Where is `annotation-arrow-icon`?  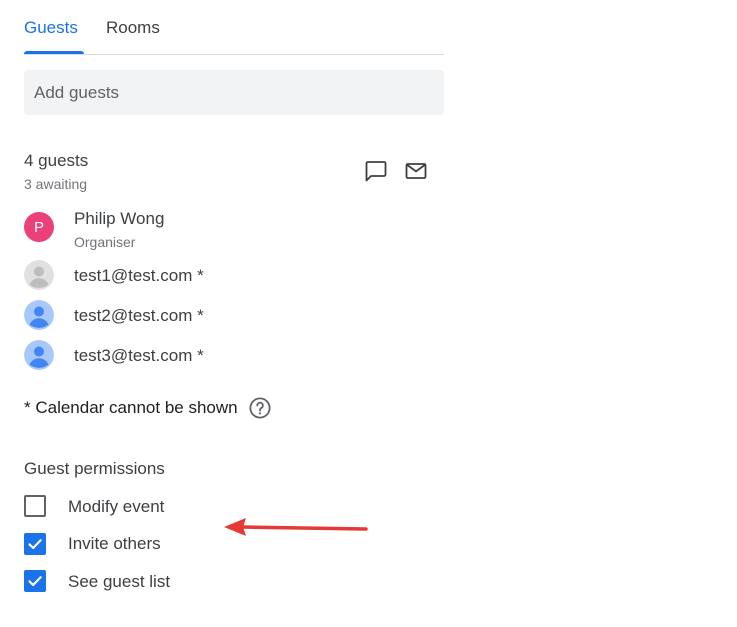 annotation-arrow-icon is located at coordinates (296, 527).